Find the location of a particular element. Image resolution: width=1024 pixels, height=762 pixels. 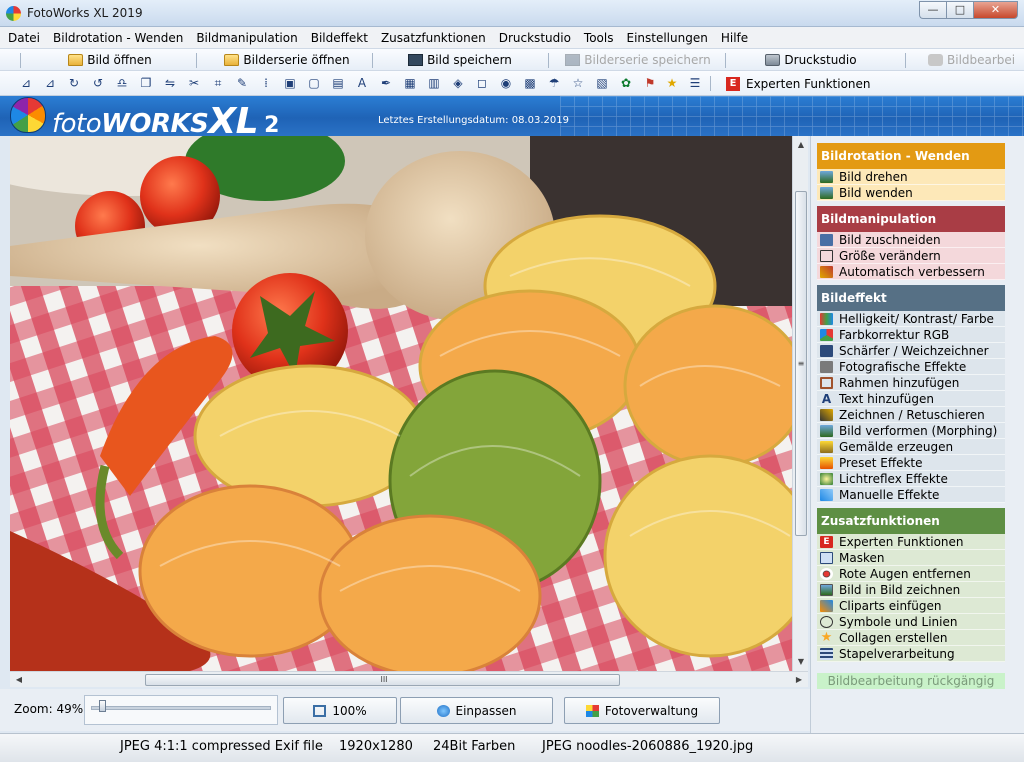

mask-icon: ☂ is located at coordinates (554, 83).